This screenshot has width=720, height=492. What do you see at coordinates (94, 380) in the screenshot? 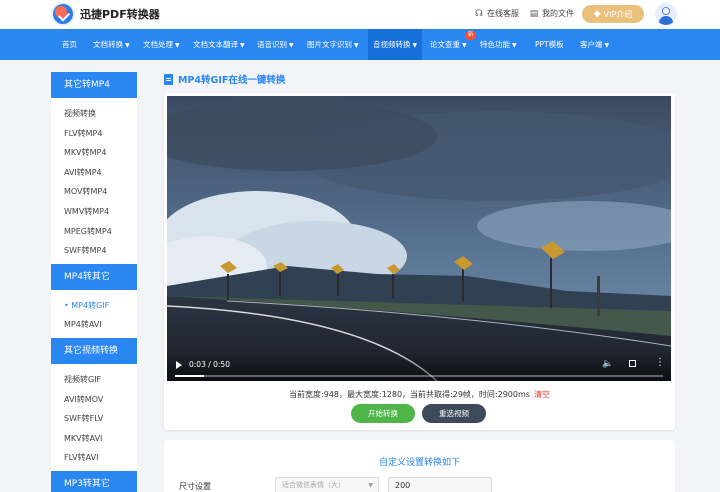
I see `sidebar-item: 视频转GIF` at bounding box center [94, 380].